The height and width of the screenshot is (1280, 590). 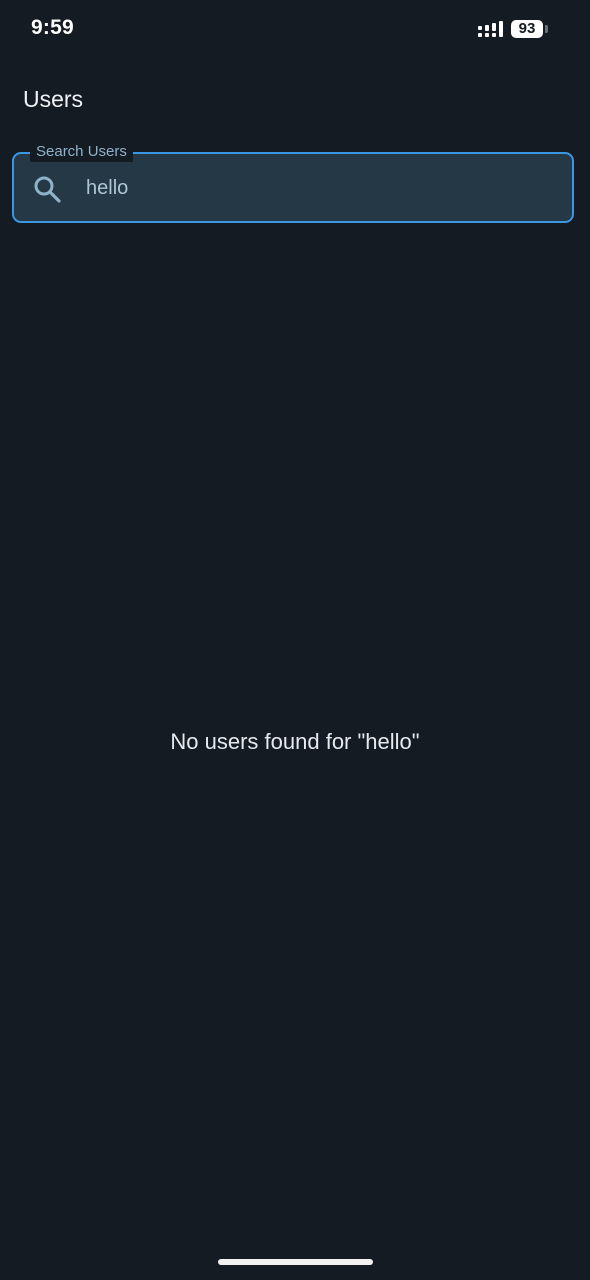 I want to click on empty-state-message: No users found for "hello", so click(x=295, y=741).